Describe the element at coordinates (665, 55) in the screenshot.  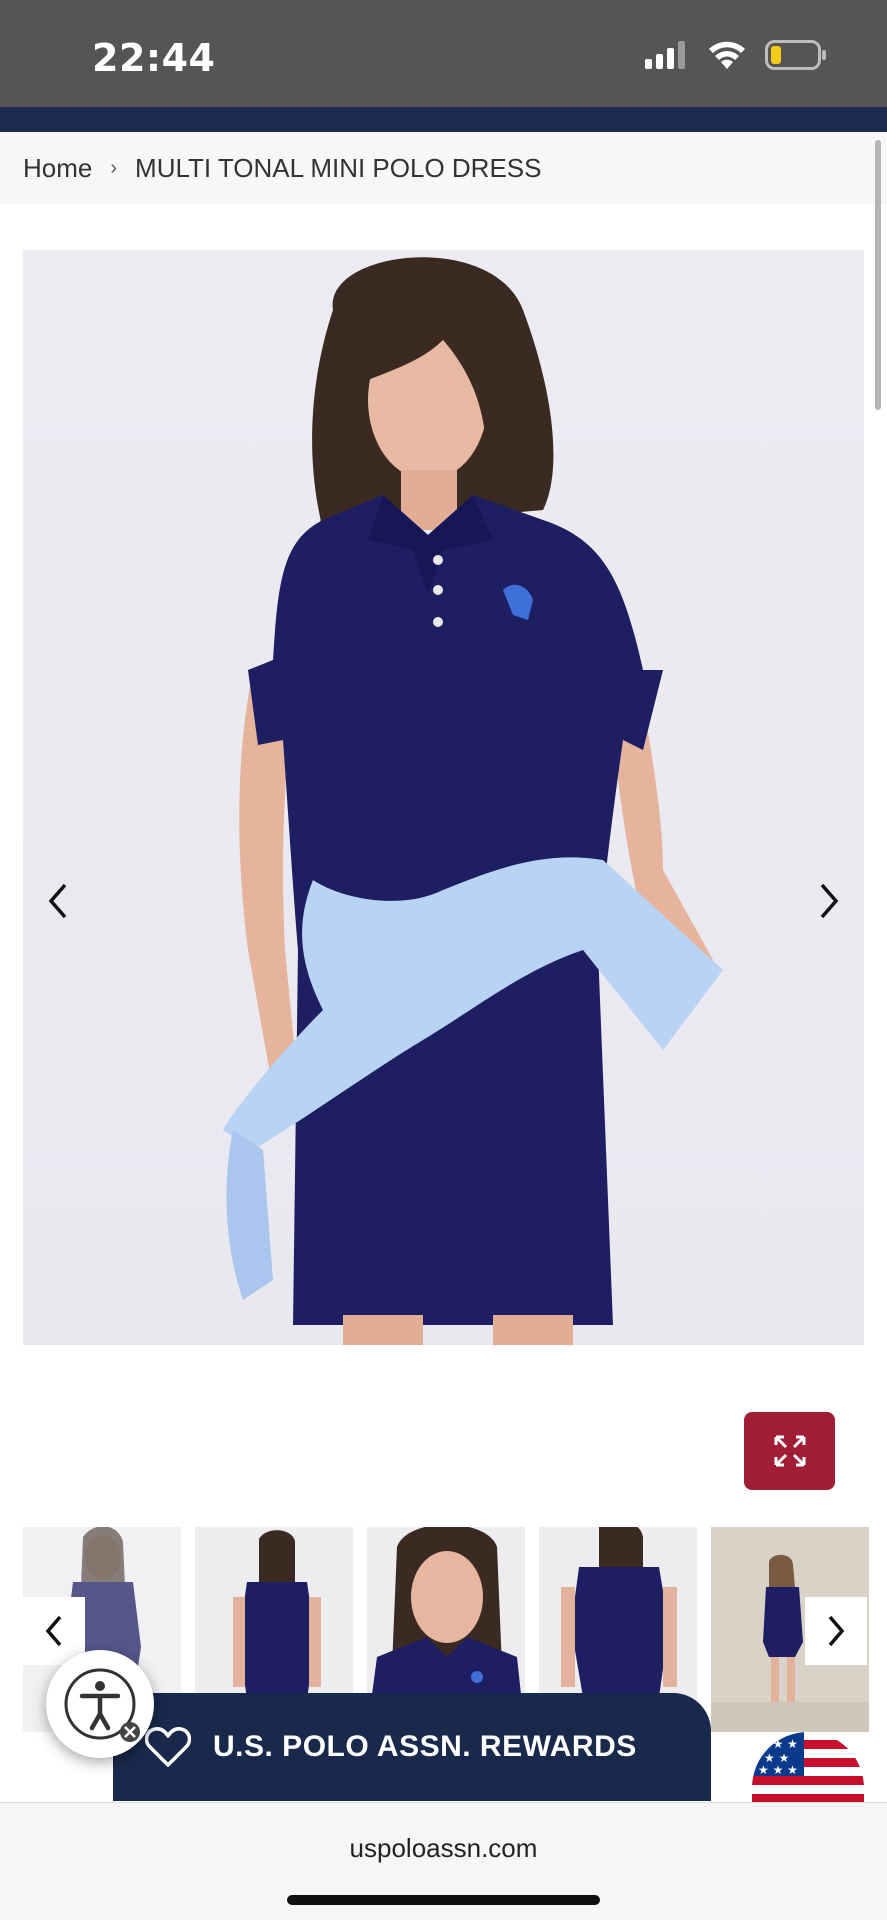
I see `cellular-signal-icon` at that location.